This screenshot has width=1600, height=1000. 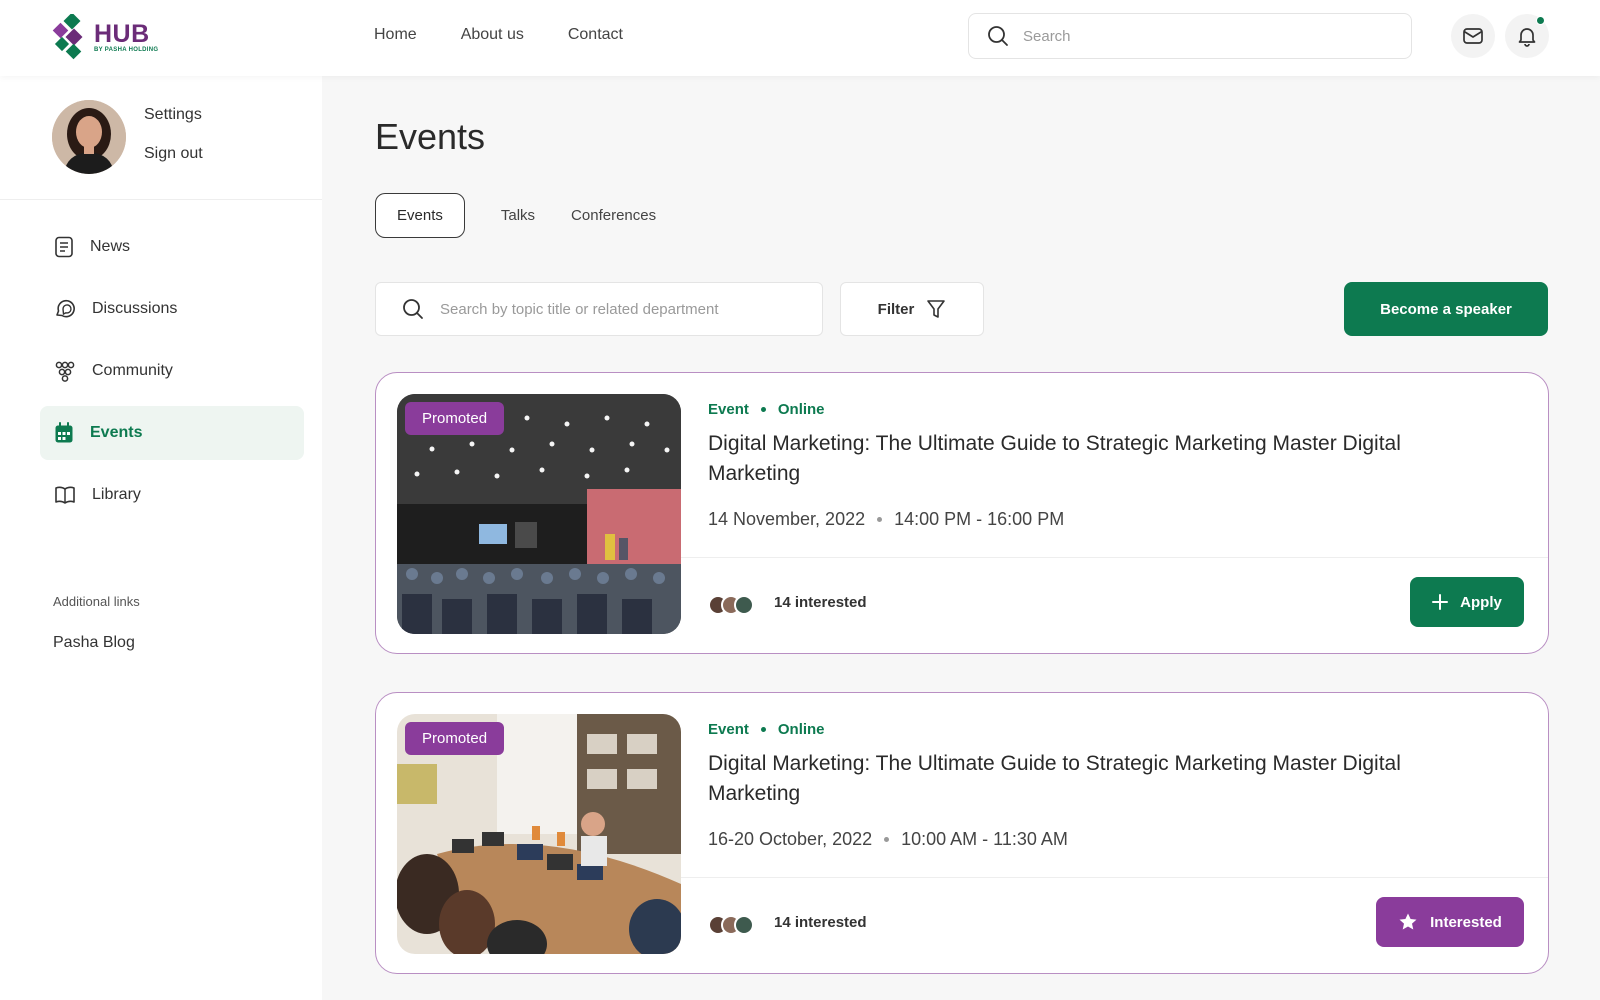 I want to click on sidebar-item-events: Events, so click(x=172, y=433).